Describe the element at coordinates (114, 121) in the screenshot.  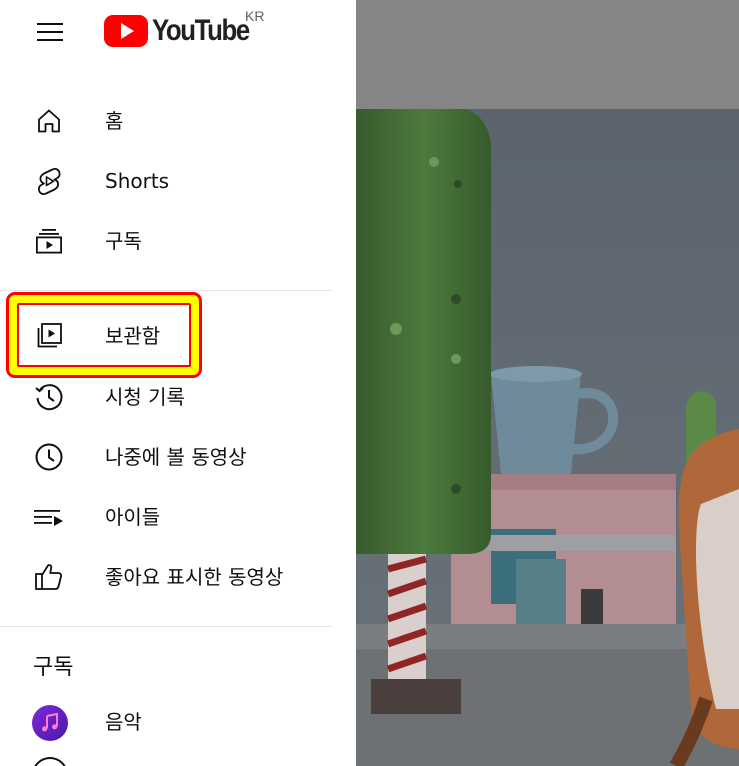
I see `sidebar-item-label: 홈` at that location.